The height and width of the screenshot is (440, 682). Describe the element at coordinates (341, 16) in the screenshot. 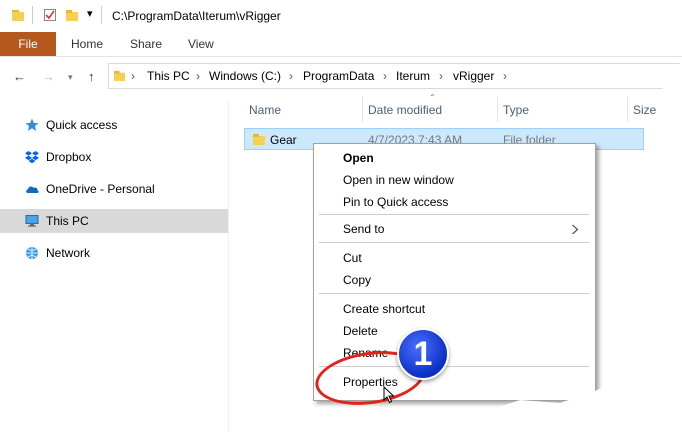

I see `title-bar: ▾ C:\ProgramData\Iterum\vRigger` at that location.